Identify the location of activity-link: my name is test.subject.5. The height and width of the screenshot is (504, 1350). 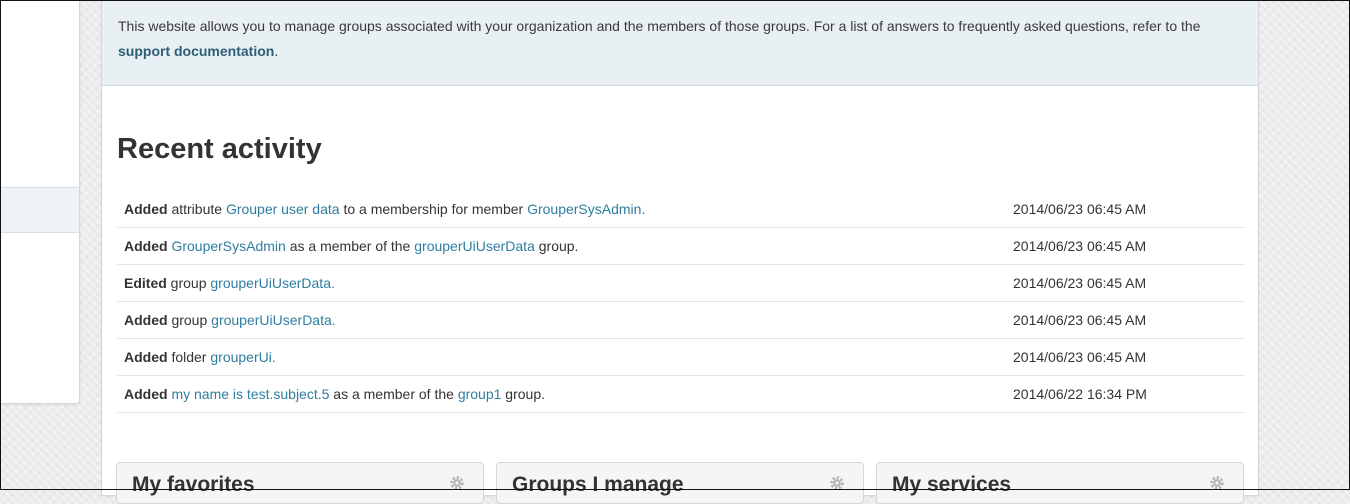
(250, 394).